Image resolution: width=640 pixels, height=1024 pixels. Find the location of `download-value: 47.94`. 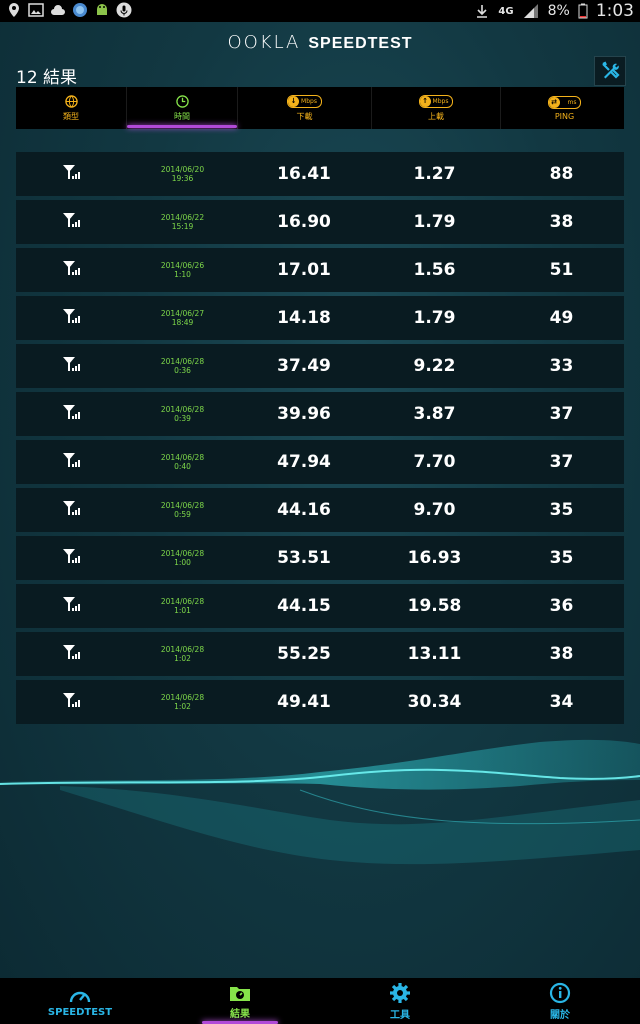

download-value: 47.94 is located at coordinates (304, 462).